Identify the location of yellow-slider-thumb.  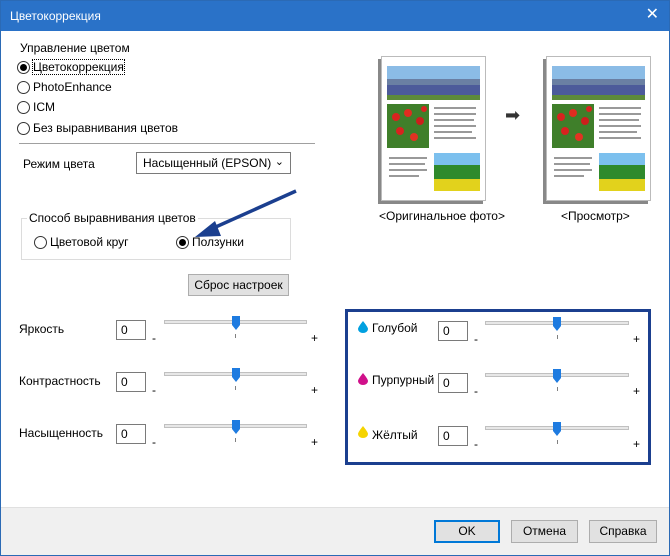
(557, 429).